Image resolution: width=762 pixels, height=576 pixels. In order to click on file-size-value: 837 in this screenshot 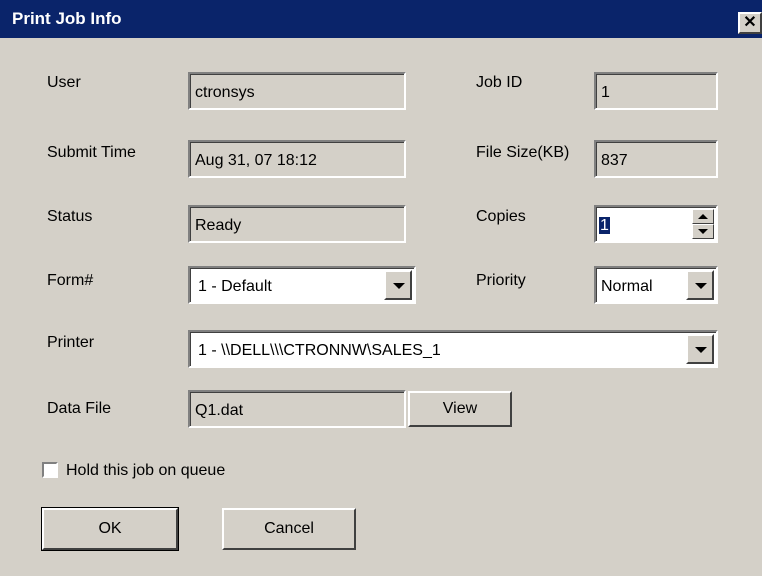, I will do `click(614, 160)`.